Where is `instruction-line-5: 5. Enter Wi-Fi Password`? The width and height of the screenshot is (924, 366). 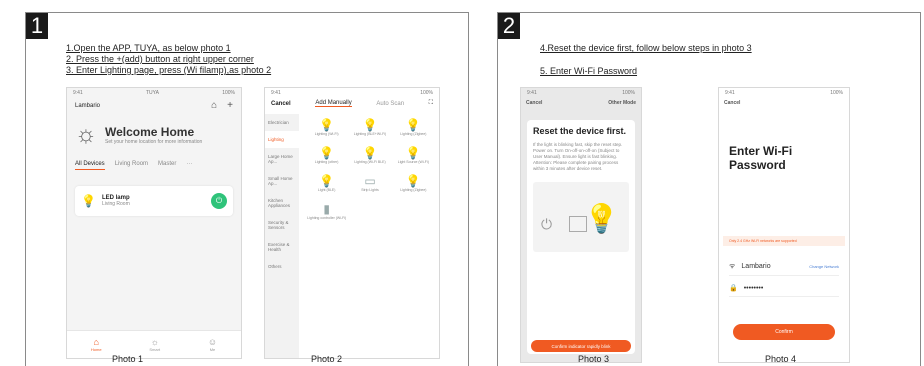 instruction-line-5: 5. Enter Wi-Fi Password is located at coordinates (589, 71).